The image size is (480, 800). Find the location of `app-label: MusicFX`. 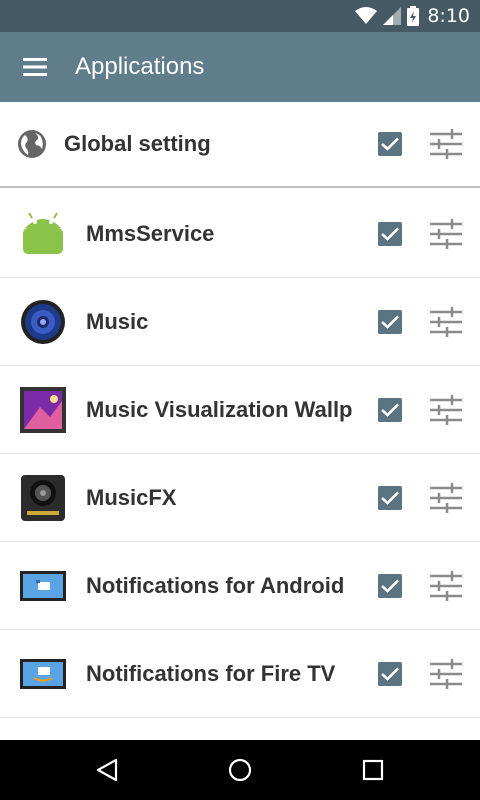

app-label: MusicFX is located at coordinates (131, 497).